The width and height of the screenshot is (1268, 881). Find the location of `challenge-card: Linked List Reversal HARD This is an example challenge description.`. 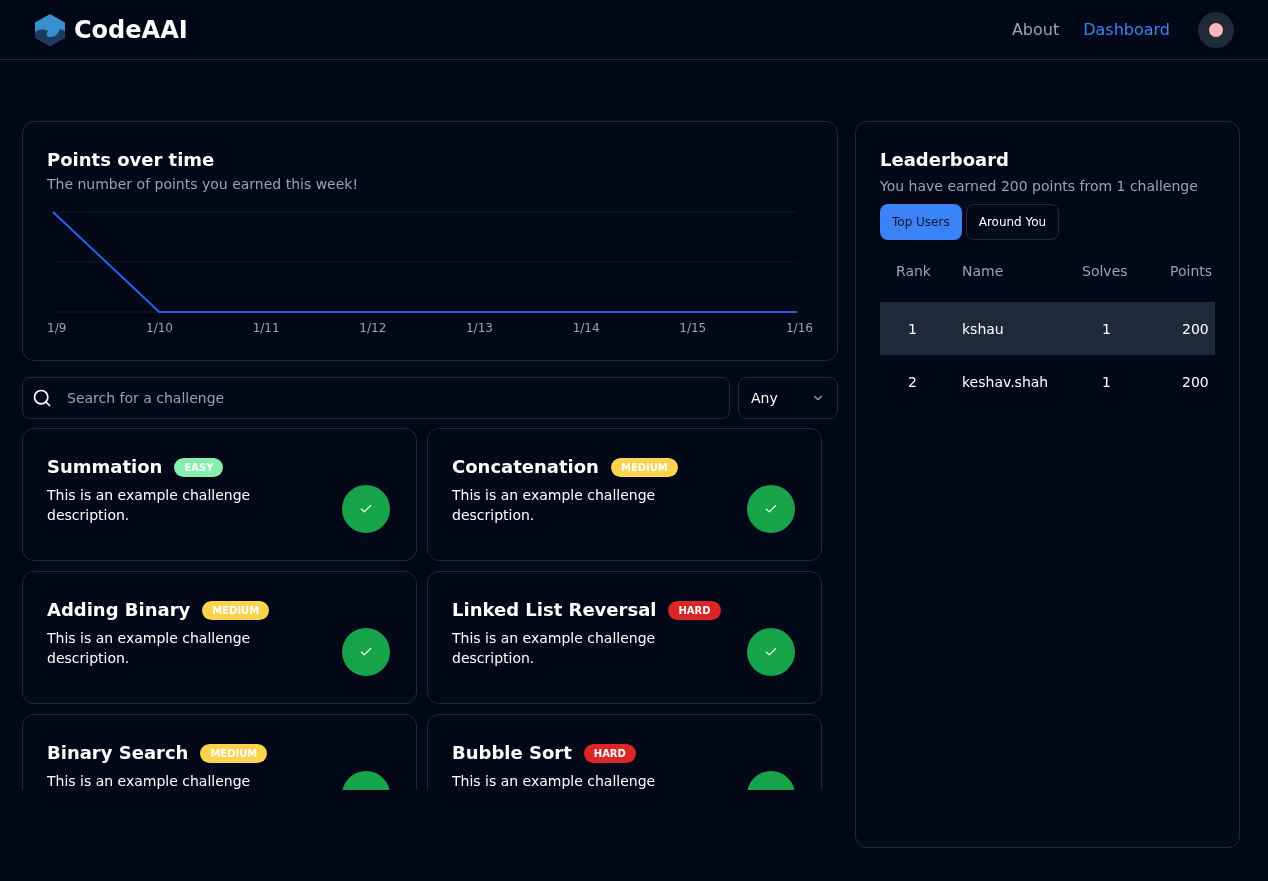

challenge-card: Linked List Reversal HARD This is an example challenge description. is located at coordinates (624, 637).